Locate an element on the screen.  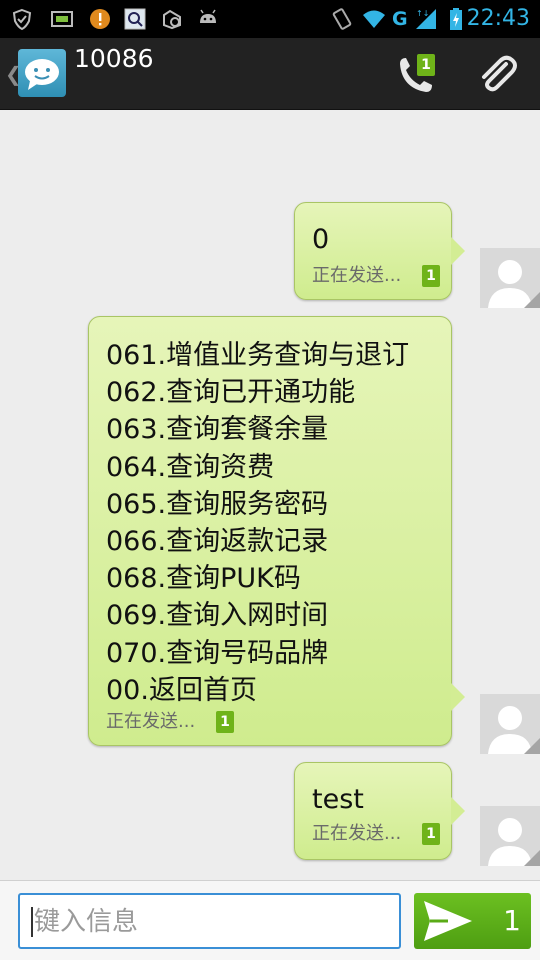
search-app-icon is located at coordinates (135, 19).